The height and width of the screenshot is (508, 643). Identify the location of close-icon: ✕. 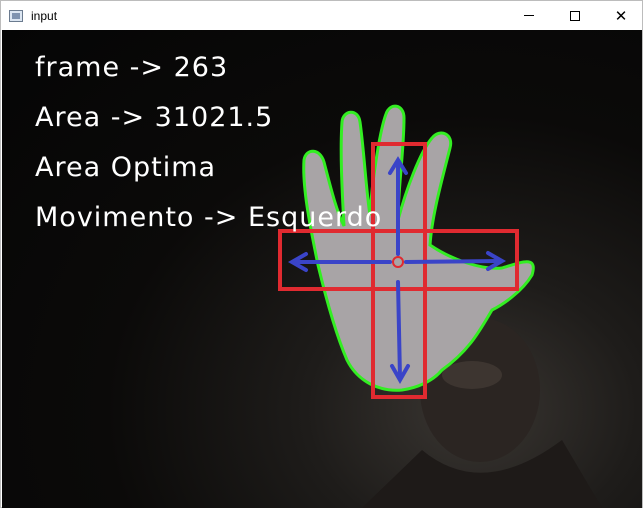
(621, 16).